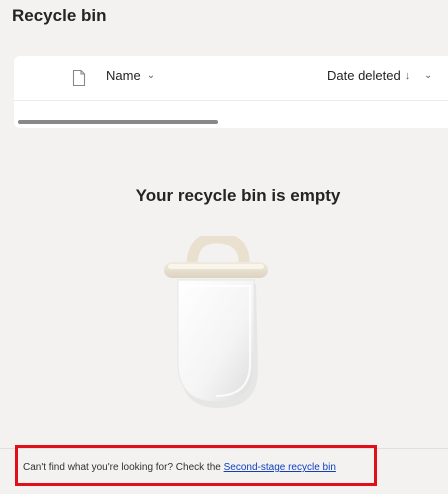  What do you see at coordinates (238, 195) in the screenshot?
I see `empty-state-message: Your recycle bin is empty` at bounding box center [238, 195].